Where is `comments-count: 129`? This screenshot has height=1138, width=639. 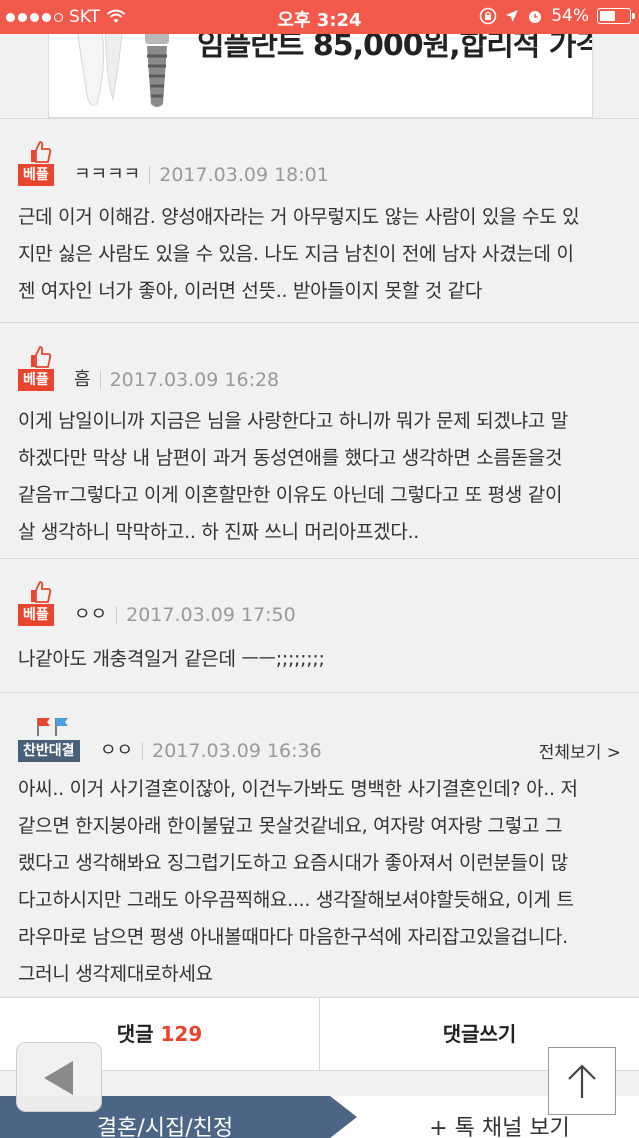
comments-count: 129 is located at coordinates (181, 1034).